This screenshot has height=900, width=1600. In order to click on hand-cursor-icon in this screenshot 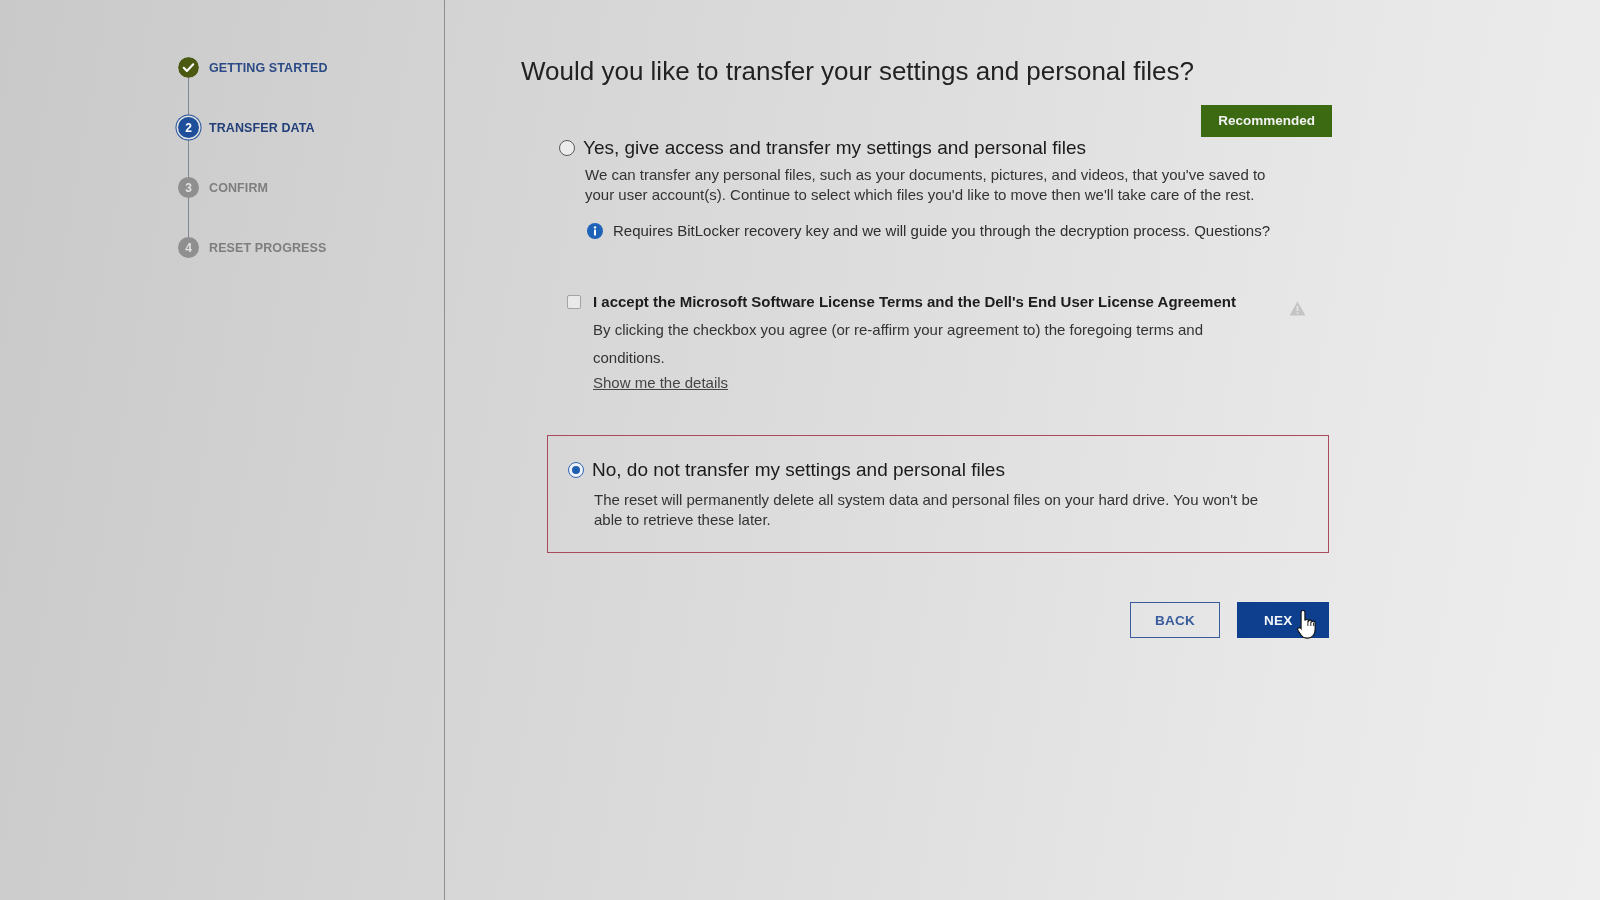, I will do `click(1307, 624)`.